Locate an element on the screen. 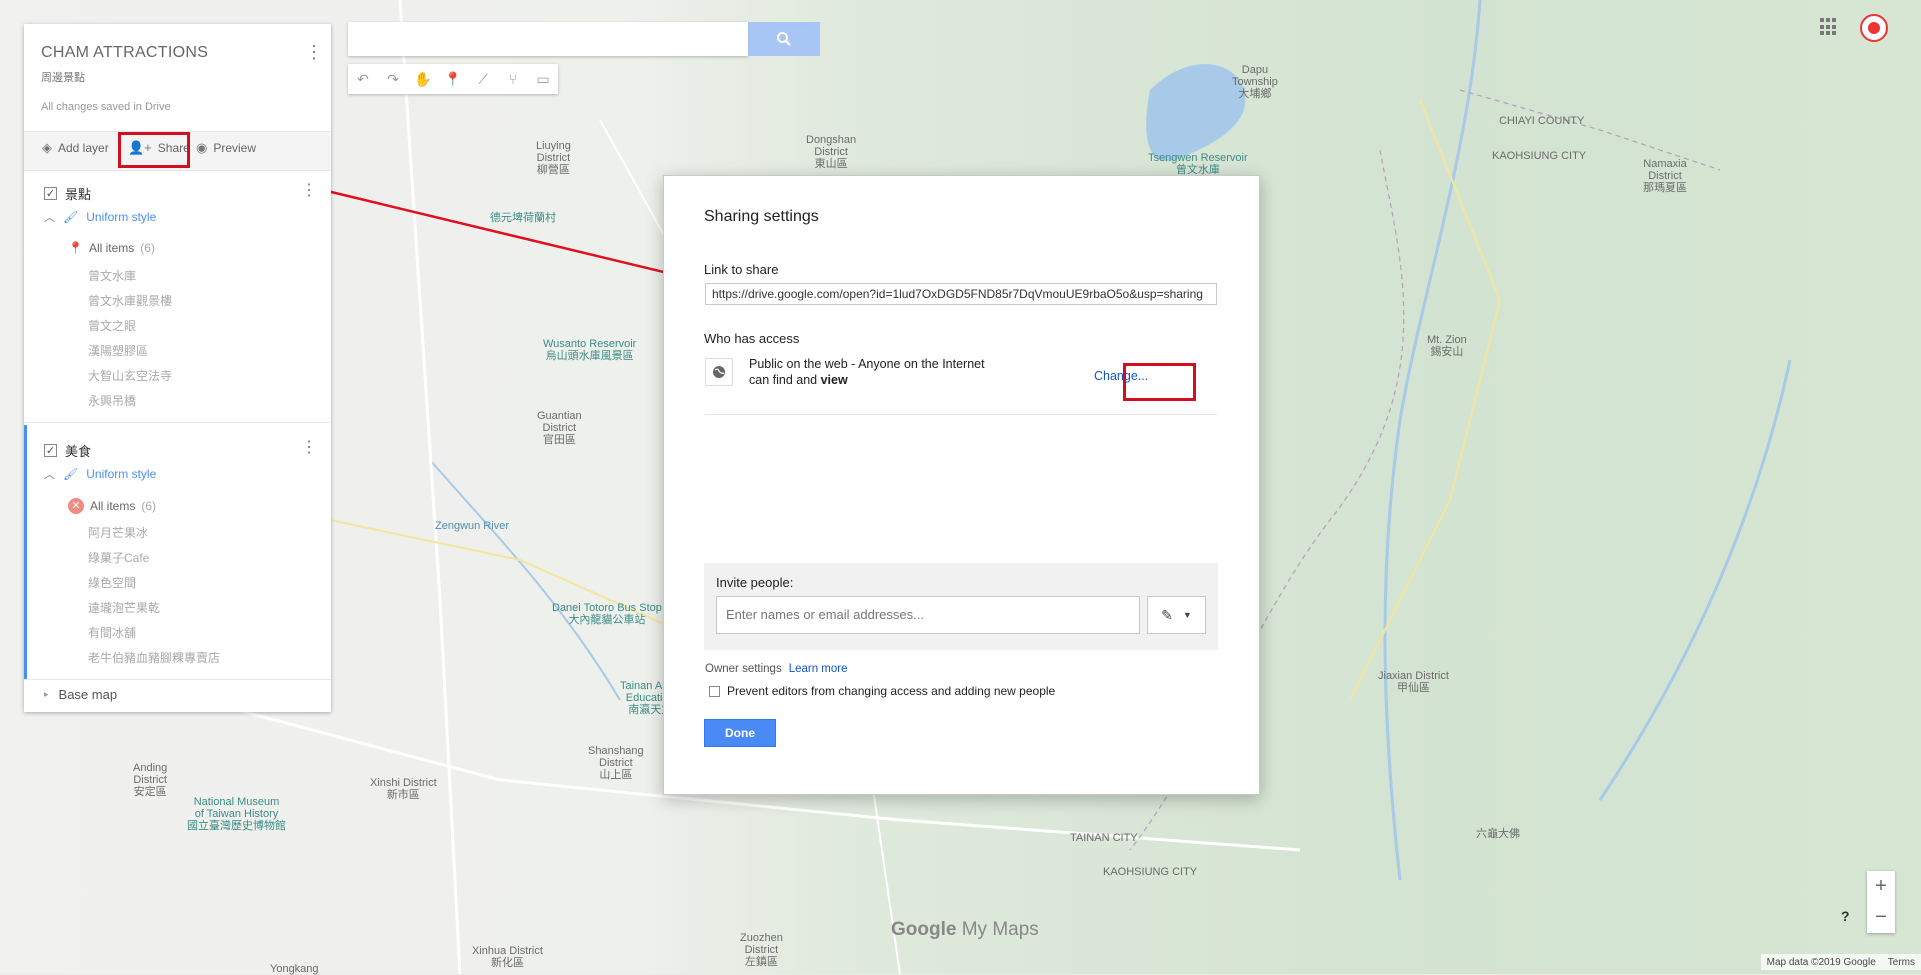 The height and width of the screenshot is (975, 1921). map-place-label: Xinshi District 新市區 is located at coordinates (403, 789).